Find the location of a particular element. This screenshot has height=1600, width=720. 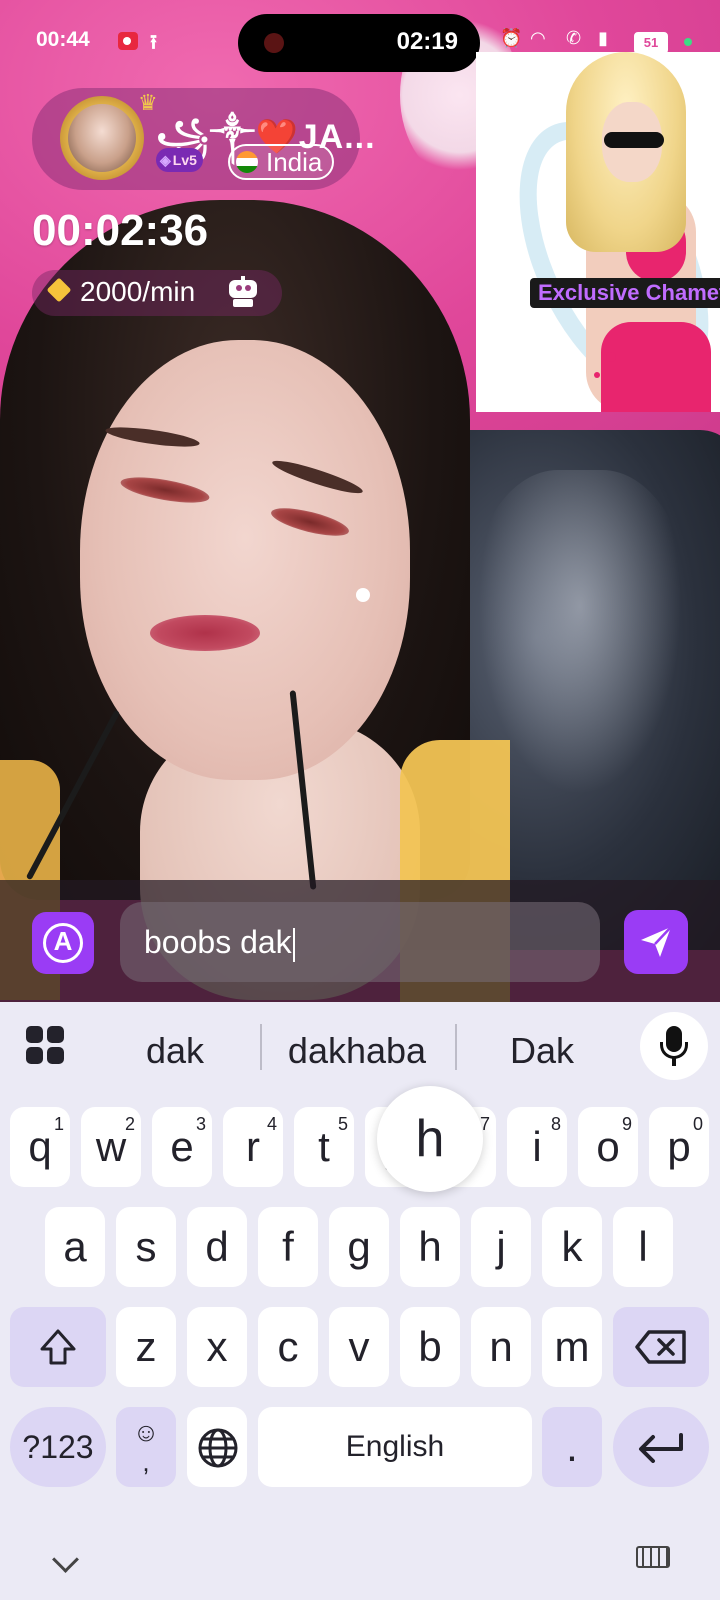

enter-key is located at coordinates (661, 1447).